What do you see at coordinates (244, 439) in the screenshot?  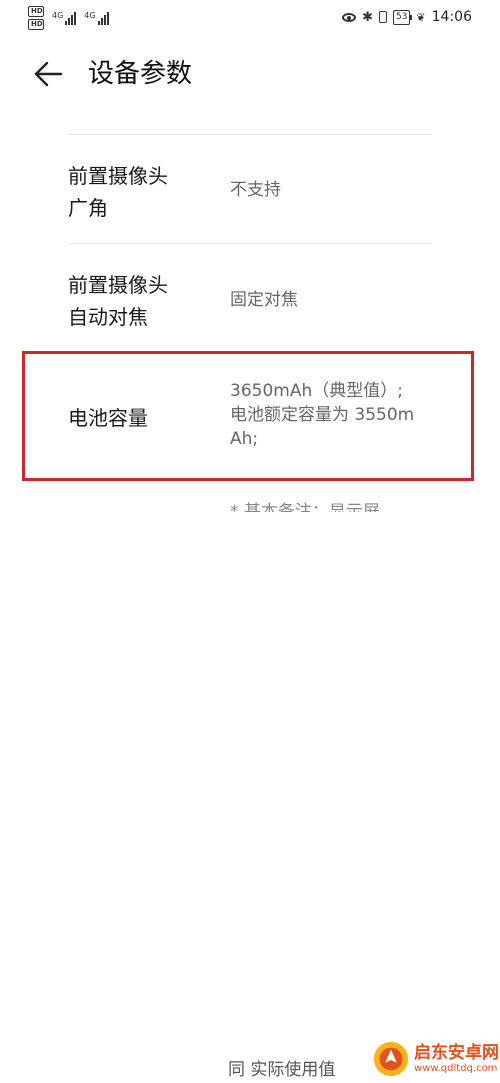 I see `param-value-line: Ah;` at bounding box center [244, 439].